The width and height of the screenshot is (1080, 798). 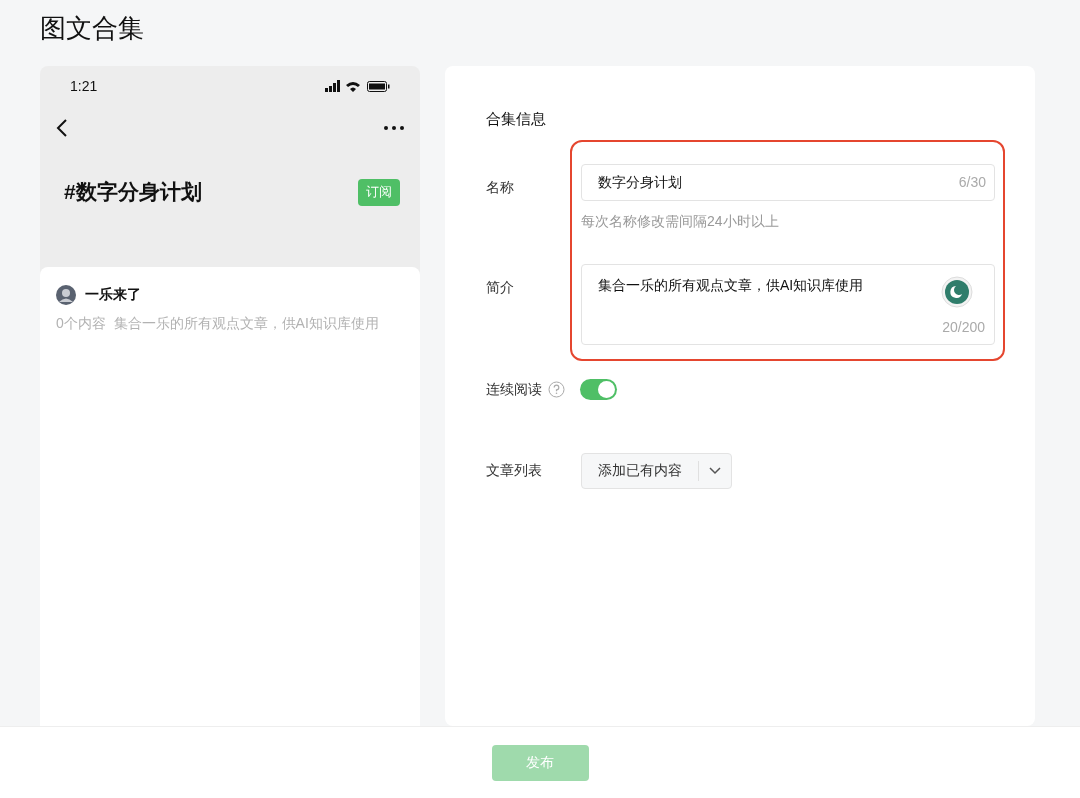 What do you see at coordinates (957, 291) in the screenshot?
I see `assistant-icon` at bounding box center [957, 291].